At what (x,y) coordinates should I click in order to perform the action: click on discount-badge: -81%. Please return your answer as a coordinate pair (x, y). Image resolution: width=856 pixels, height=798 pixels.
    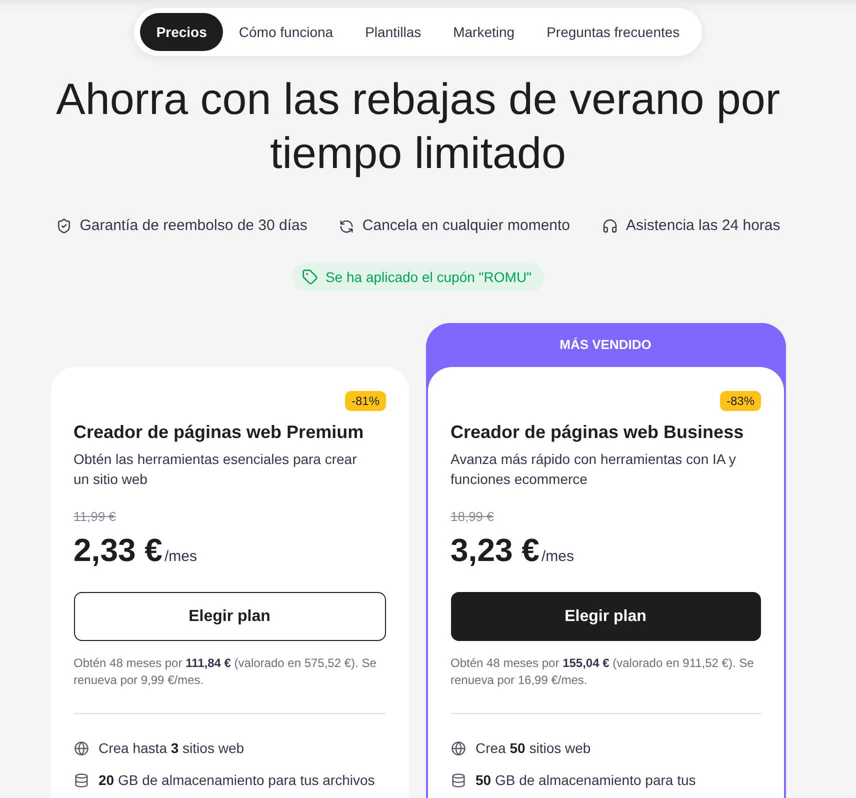
    Looking at the image, I should click on (365, 401).